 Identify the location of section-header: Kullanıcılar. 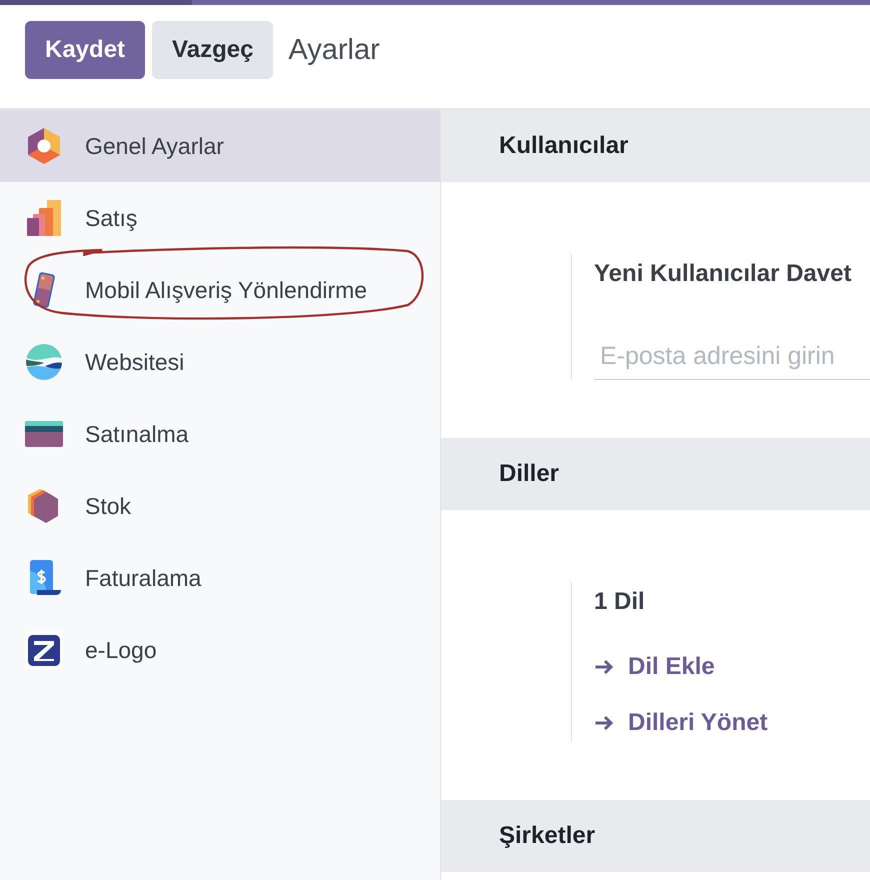
(655, 146).